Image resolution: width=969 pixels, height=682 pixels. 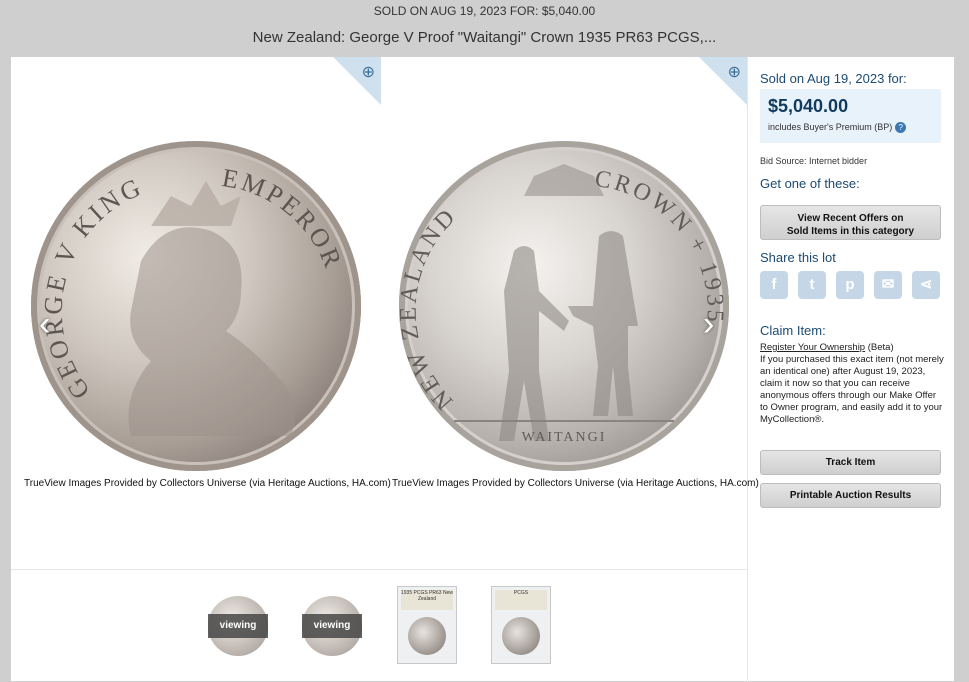 What do you see at coordinates (901, 127) in the screenshot?
I see `help-icon: ?` at bounding box center [901, 127].